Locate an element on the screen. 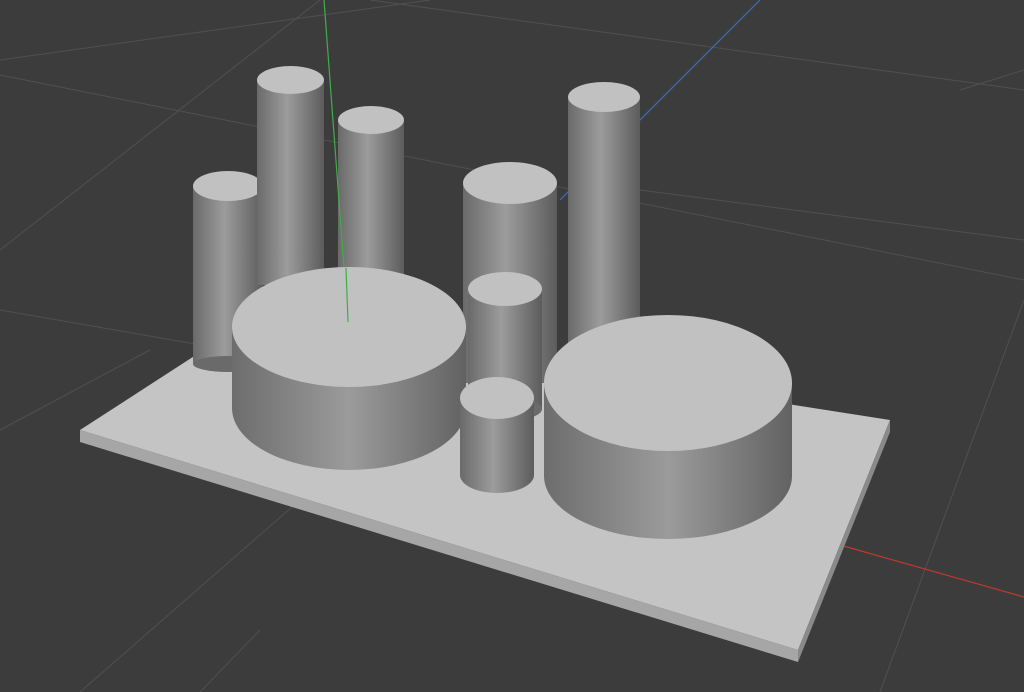 The height and width of the screenshot is (692, 1024). large-cylinder-left is located at coordinates (349, 368).